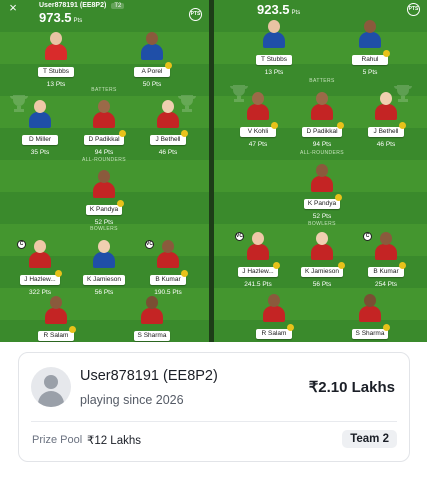 The image size is (427, 500). I want to click on user-name: User878191 (EE8P2), so click(149, 376).